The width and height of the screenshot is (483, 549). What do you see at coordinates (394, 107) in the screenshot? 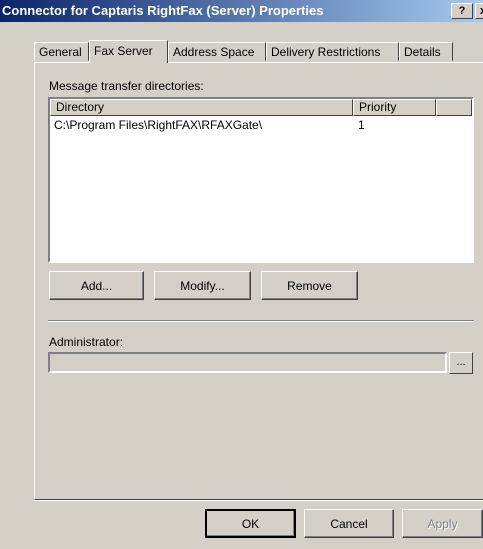
I see `column-priority: Priority` at bounding box center [394, 107].